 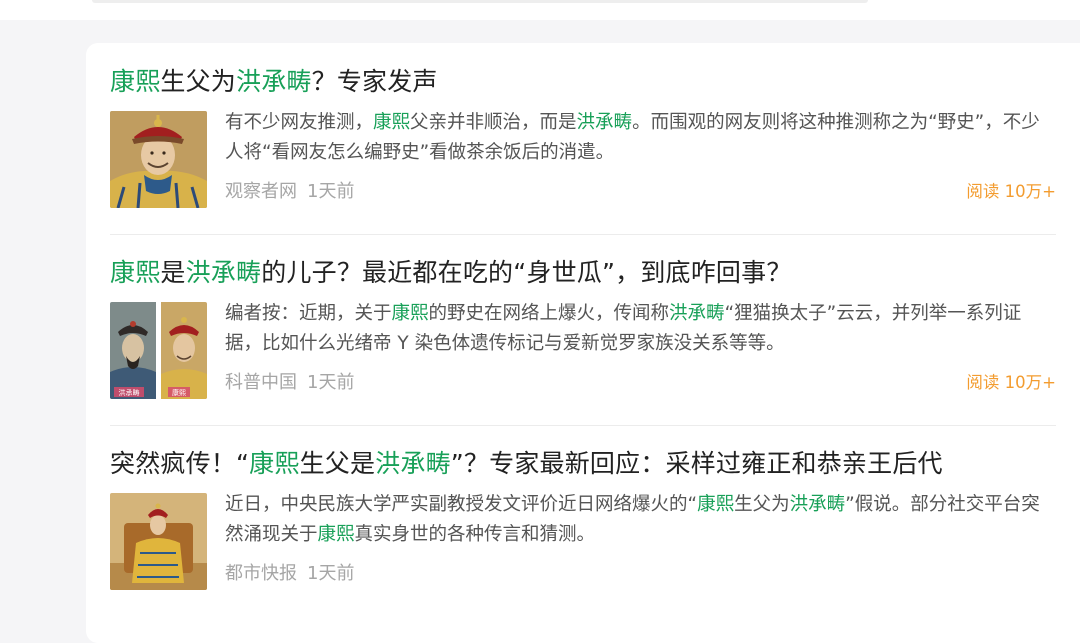 What do you see at coordinates (549, 313) in the screenshot?
I see `text-segment: 的野史在网络上爆火，传闻称` at bounding box center [549, 313].